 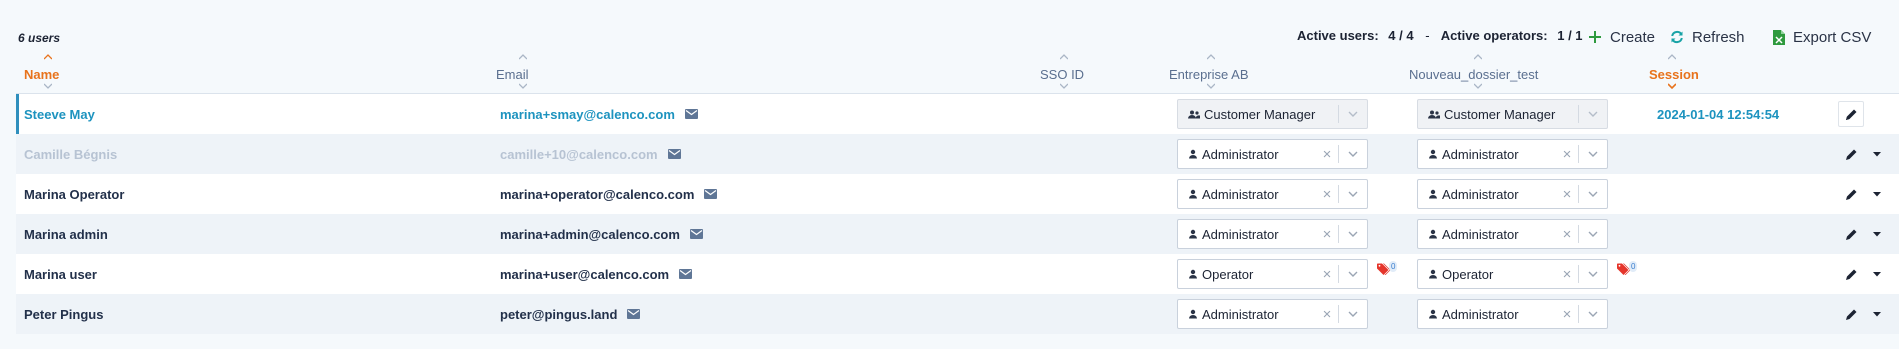 I want to click on user-name: Steeve May, so click(x=59, y=114).